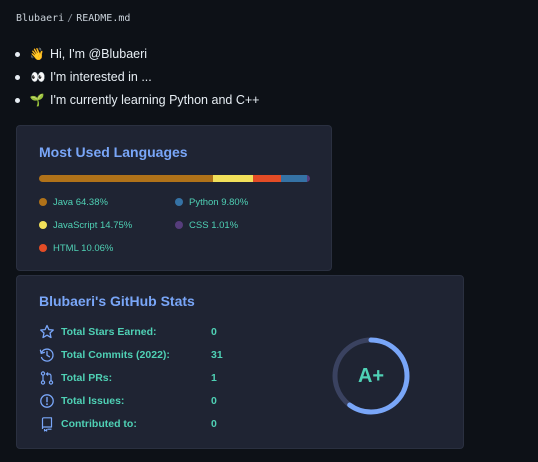 The width and height of the screenshot is (538, 462). Describe the element at coordinates (109, 332) in the screenshot. I see `stat-label: Total Stars Earned:` at that location.